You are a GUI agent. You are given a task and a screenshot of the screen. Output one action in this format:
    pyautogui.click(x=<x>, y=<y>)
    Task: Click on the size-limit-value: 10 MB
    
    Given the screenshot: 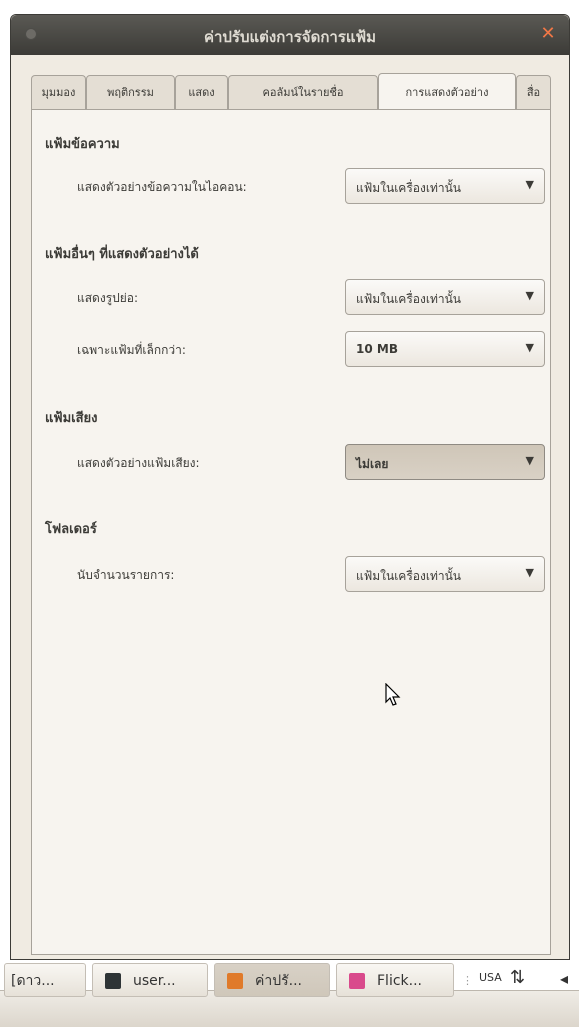 What is the action you would take?
    pyautogui.click(x=377, y=349)
    